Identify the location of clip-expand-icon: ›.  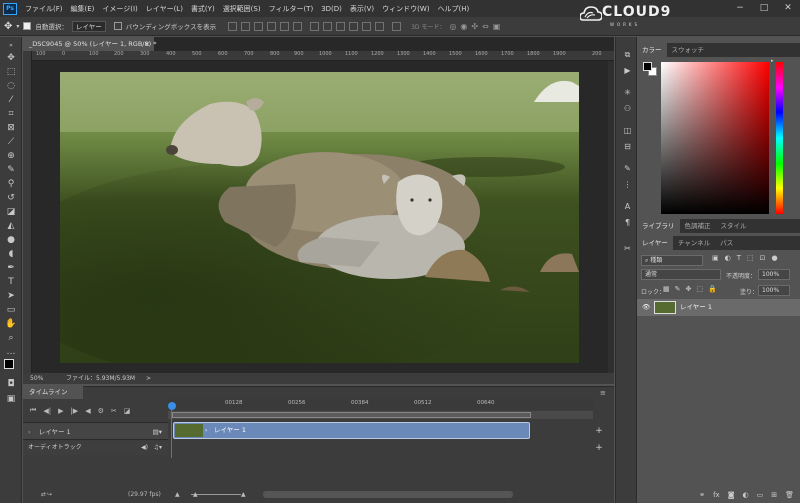
(206, 430).